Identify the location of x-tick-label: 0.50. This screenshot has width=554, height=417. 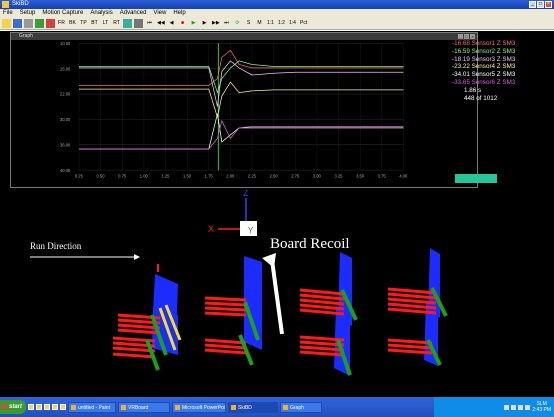
(101, 176).